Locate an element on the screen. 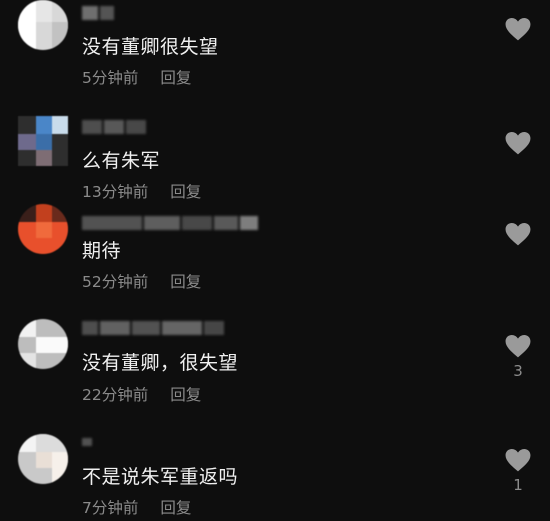 This screenshot has width=550, height=521. comment-meta: 7分钟前 回复 is located at coordinates (136, 507).